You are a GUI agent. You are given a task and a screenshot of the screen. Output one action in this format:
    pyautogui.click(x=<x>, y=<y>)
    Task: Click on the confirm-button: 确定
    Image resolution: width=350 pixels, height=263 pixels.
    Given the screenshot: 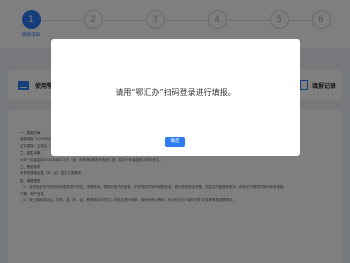 What is the action you would take?
    pyautogui.click(x=175, y=142)
    